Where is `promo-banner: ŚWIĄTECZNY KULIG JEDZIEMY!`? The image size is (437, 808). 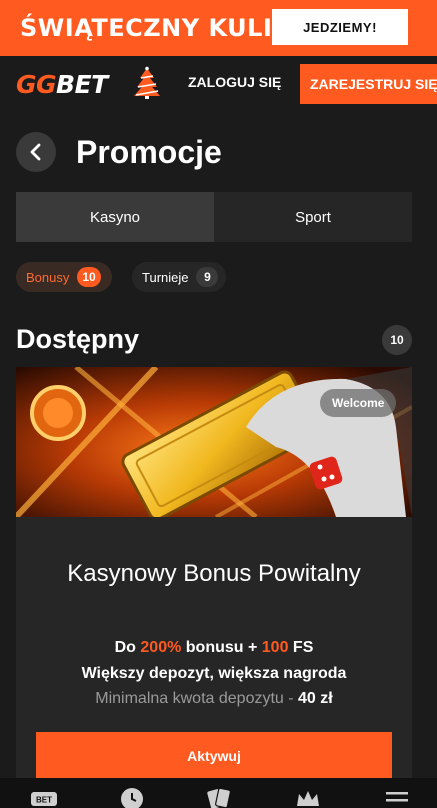
promo-banner: ŚWIĄTECZNY KULIG JEDZIEMY! is located at coordinates (218, 28).